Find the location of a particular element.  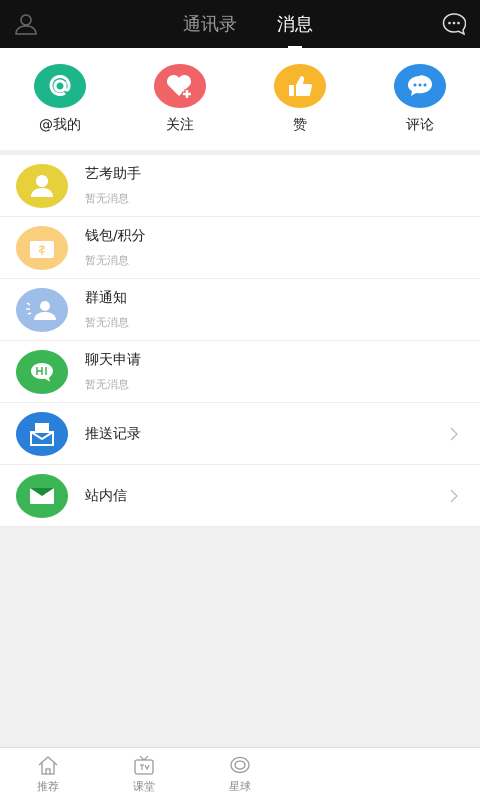

header-tab: 通讯录 is located at coordinates (210, 24).